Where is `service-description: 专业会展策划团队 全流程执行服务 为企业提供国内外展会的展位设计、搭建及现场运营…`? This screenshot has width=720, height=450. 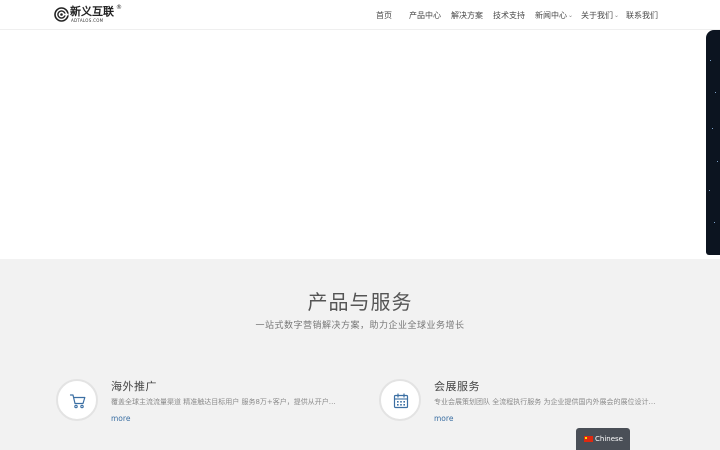
service-description: 专业会展策划团队 全流程执行服务 为企业提供国内外展会的展位设计、搭建及现场运营… is located at coordinates (546, 402).